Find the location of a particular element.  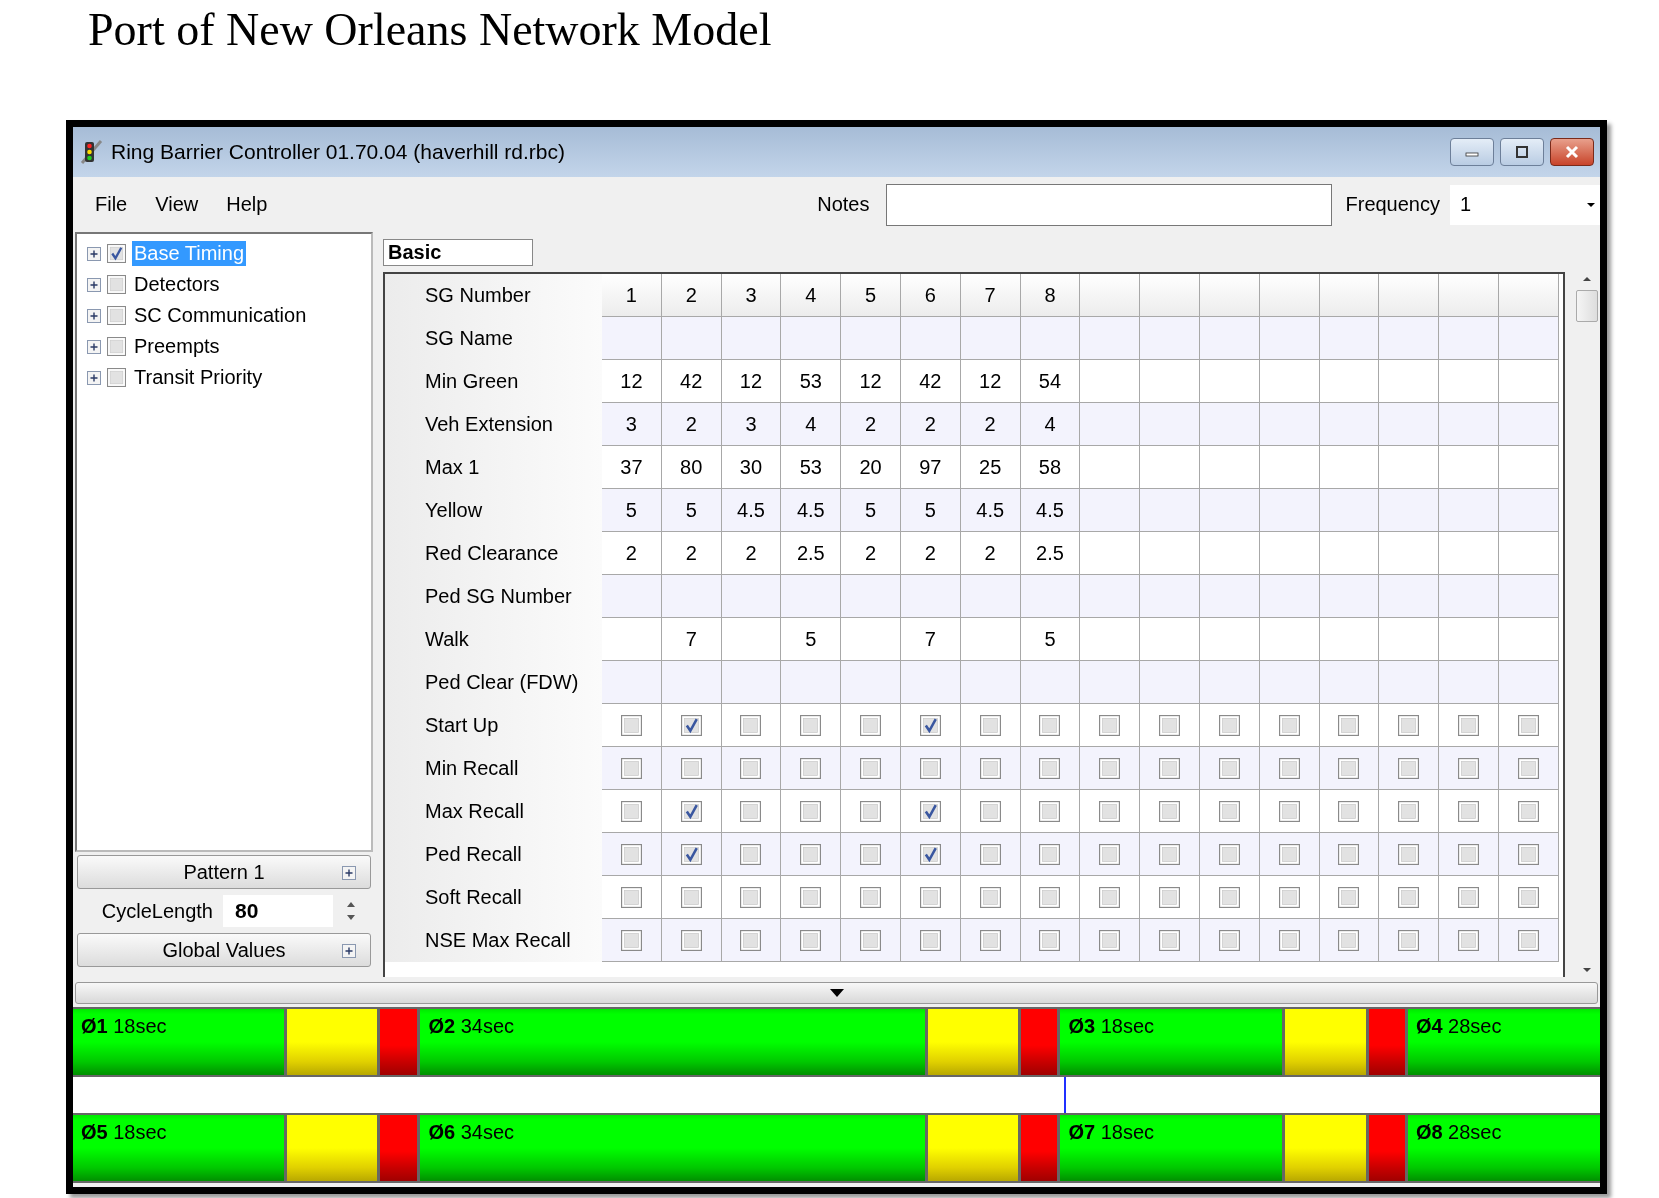

tree-item: SC Communication is located at coordinates (220, 315).